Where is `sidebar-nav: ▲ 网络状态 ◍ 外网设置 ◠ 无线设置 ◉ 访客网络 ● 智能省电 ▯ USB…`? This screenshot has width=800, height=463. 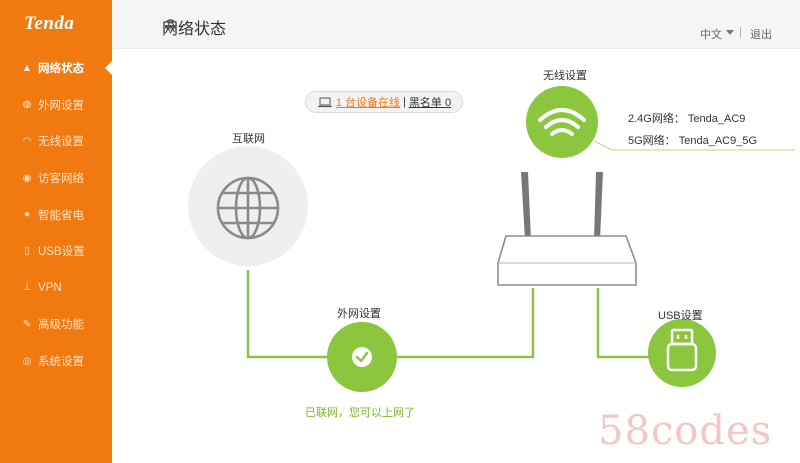 sidebar-nav: ▲ 网络状态 ◍ 外网设置 ◠ 无线设置 ◉ 访客网络 ● 智能省电 ▯ USB… is located at coordinates (56, 214).